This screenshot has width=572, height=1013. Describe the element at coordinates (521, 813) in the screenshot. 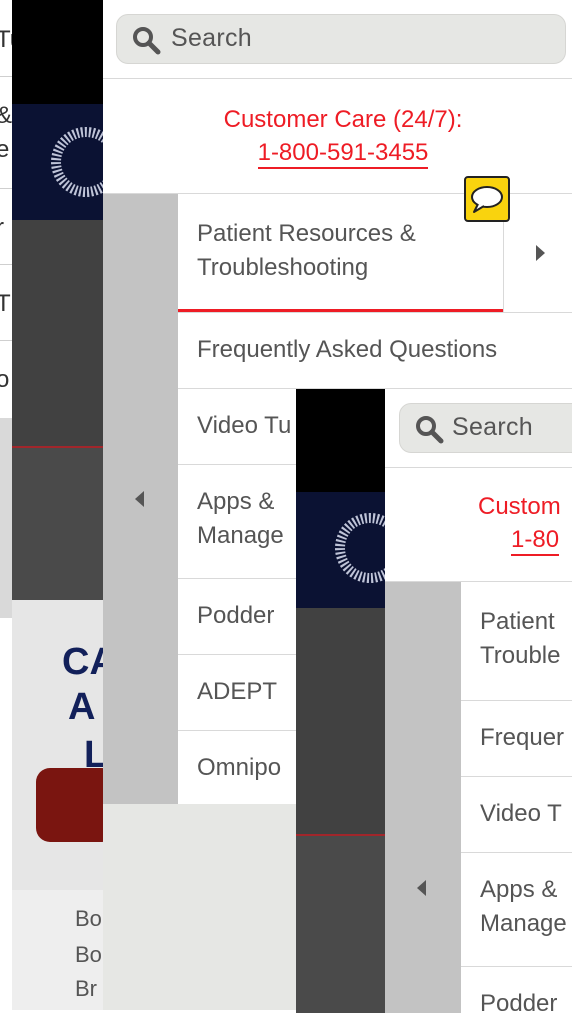

I see `menu-item-label: Video T` at that location.